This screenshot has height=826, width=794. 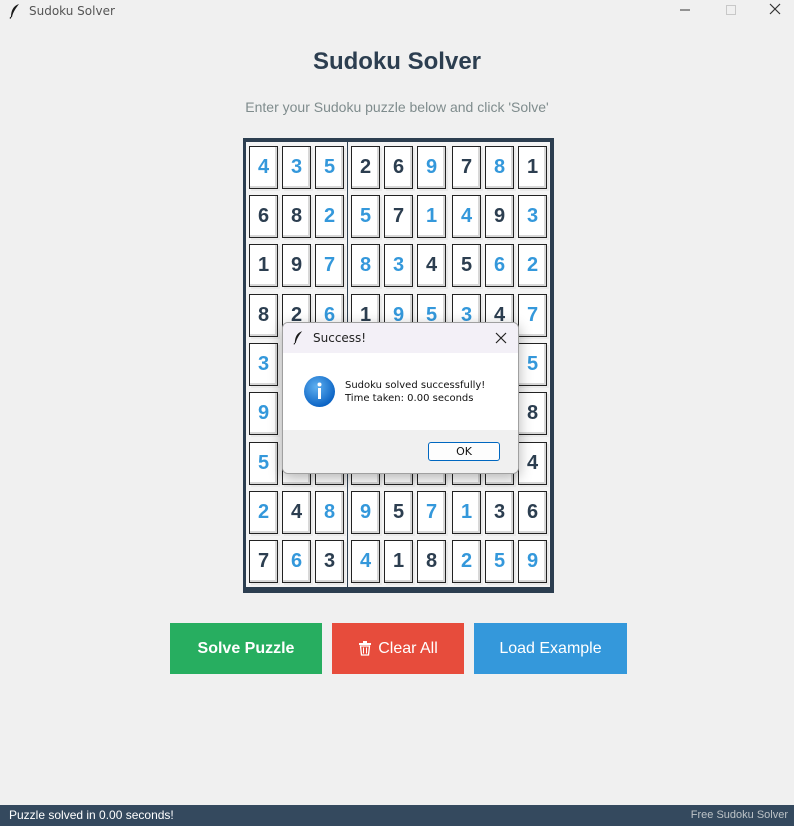 I want to click on sudoku-cell-r2c9: 3, so click(x=532, y=216).